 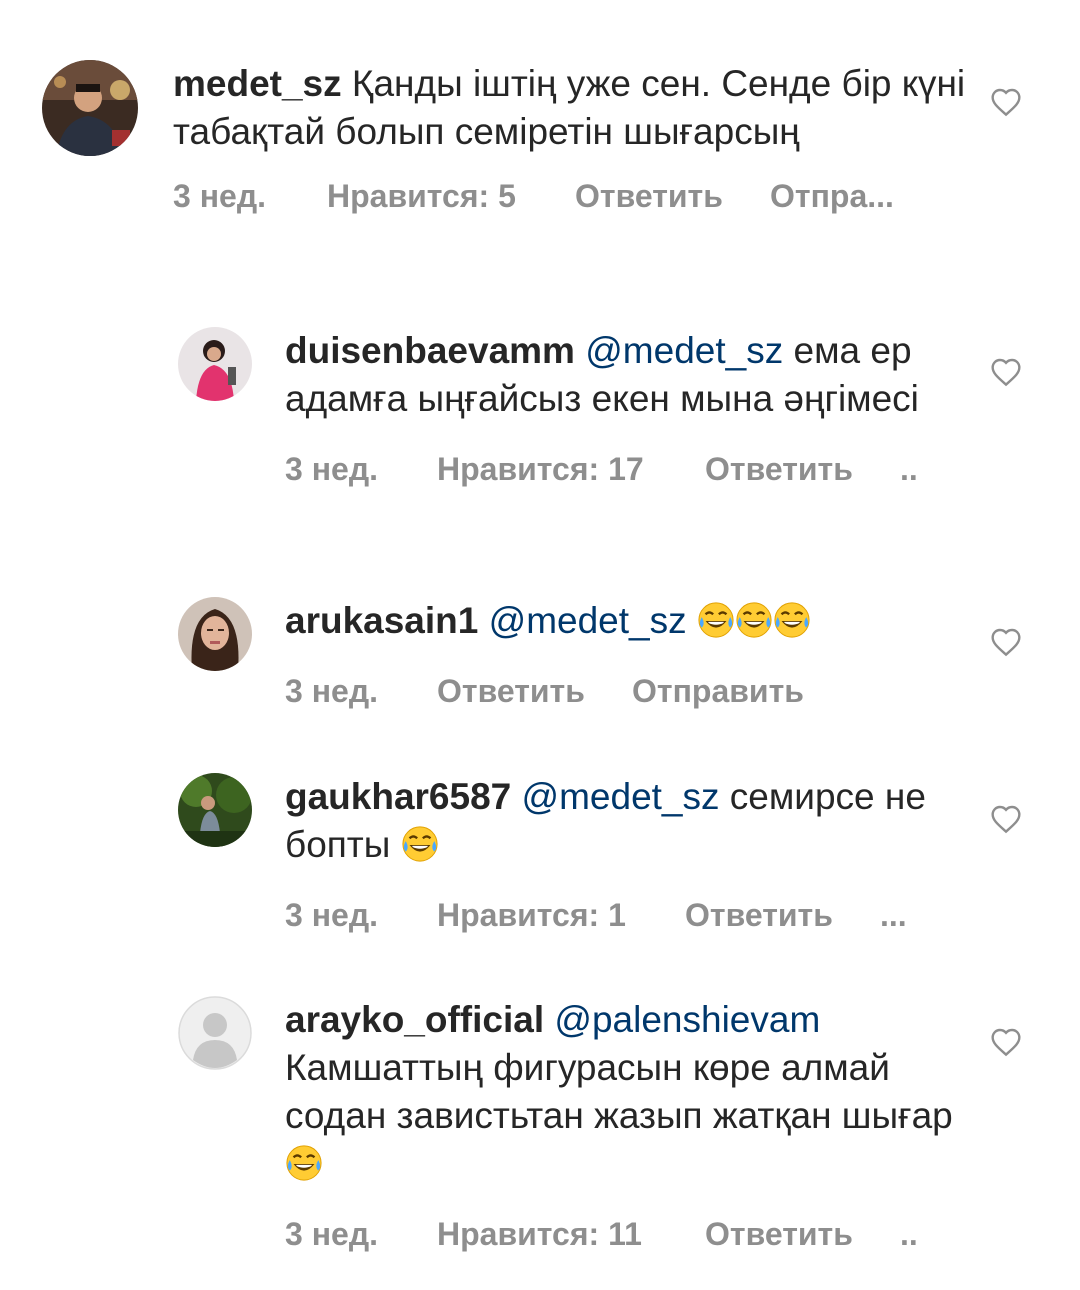 What do you see at coordinates (398, 796) in the screenshot?
I see `comment-username: gaukhar6587` at bounding box center [398, 796].